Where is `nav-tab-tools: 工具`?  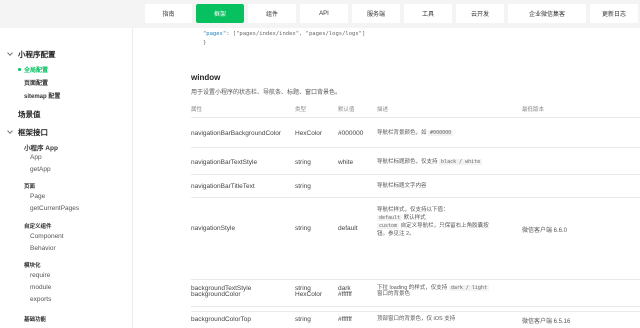
nav-tab-tools: 工具 is located at coordinates (428, 13).